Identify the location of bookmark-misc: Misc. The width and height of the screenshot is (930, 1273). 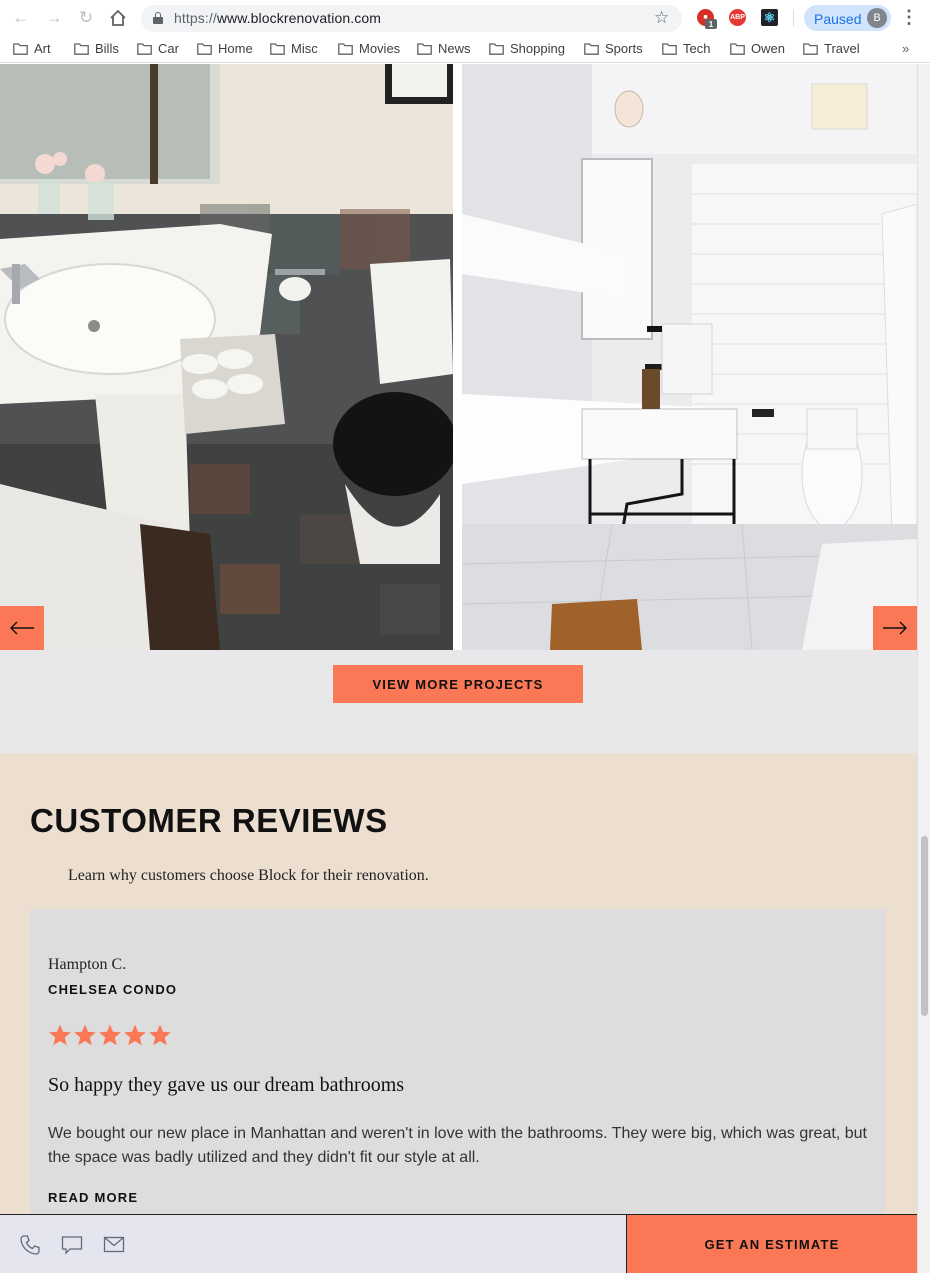
(294, 48).